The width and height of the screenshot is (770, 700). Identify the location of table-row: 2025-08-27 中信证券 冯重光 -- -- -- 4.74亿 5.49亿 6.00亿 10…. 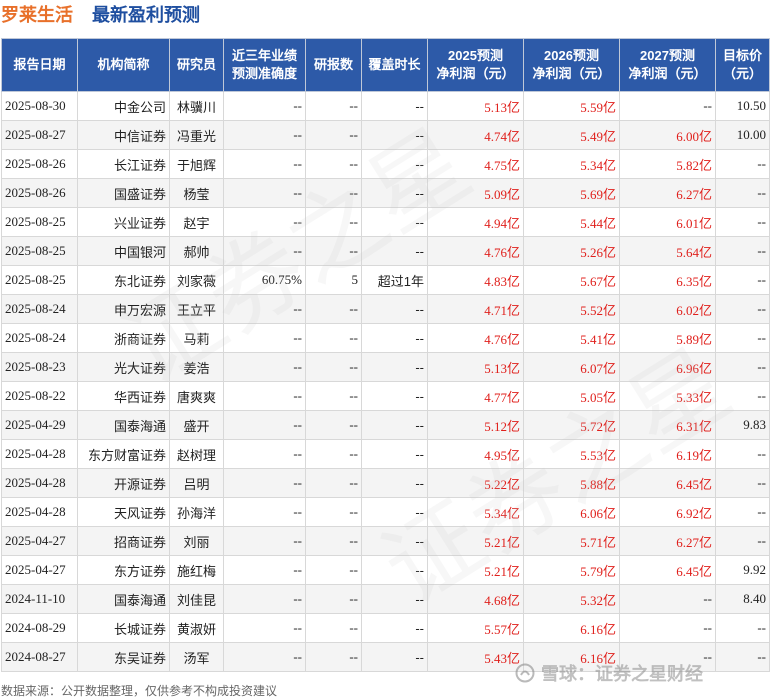
(385, 135).